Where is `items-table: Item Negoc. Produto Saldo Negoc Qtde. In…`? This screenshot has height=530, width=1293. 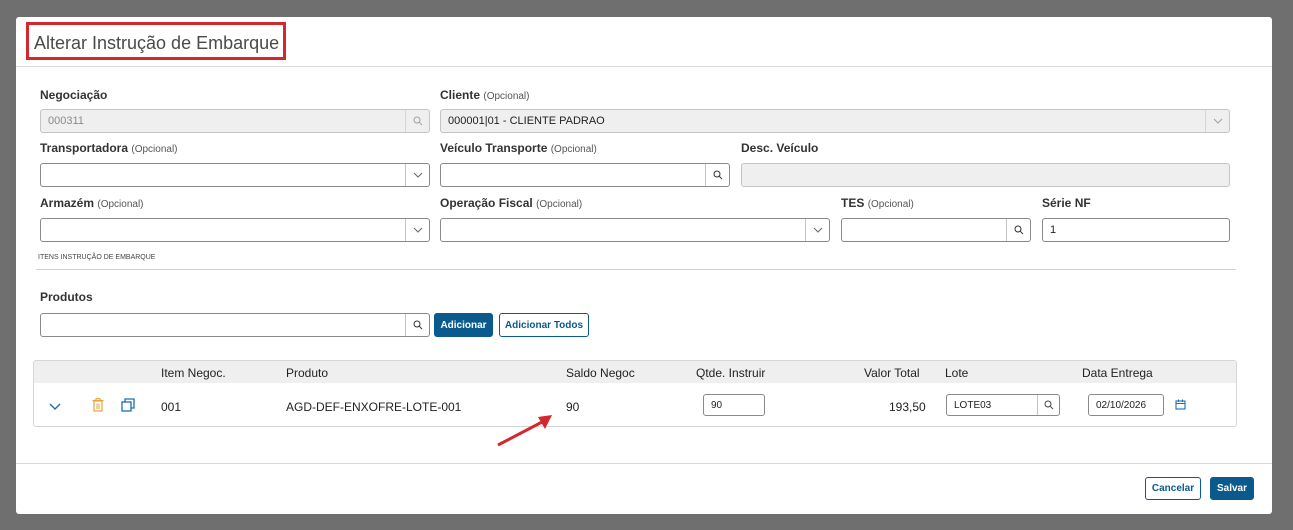
items-table: Item Negoc. Produto Saldo Negoc Qtde. In… is located at coordinates (635, 393).